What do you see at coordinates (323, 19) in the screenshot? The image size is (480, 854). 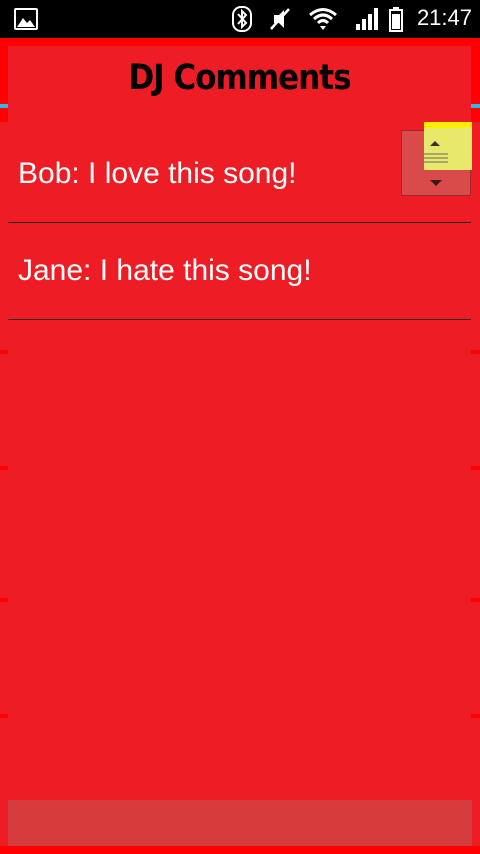 I see `wifi-icon` at bounding box center [323, 19].